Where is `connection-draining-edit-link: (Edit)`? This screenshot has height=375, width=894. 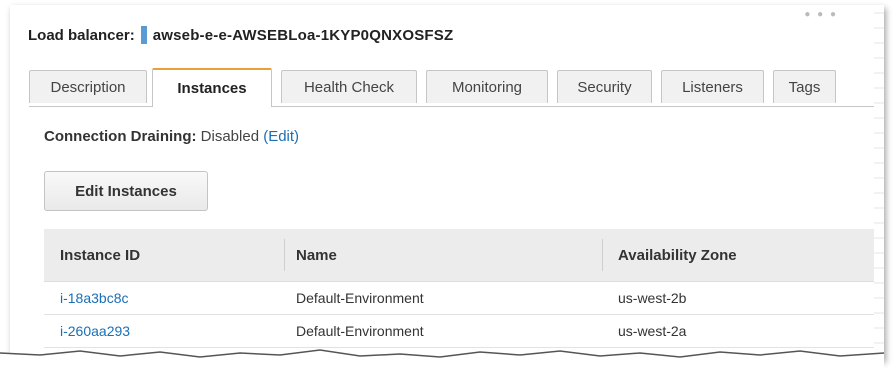 connection-draining-edit-link: (Edit) is located at coordinates (281, 136).